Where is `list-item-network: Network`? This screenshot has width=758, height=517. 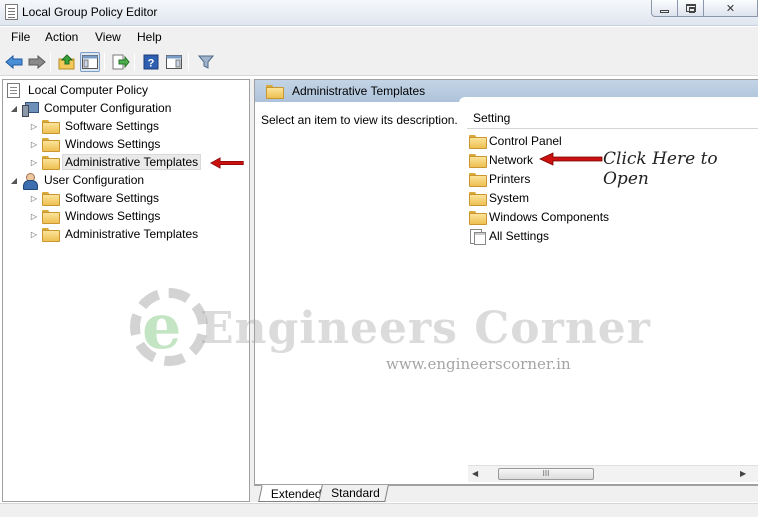
list-item-network: Network is located at coordinates (501, 159).